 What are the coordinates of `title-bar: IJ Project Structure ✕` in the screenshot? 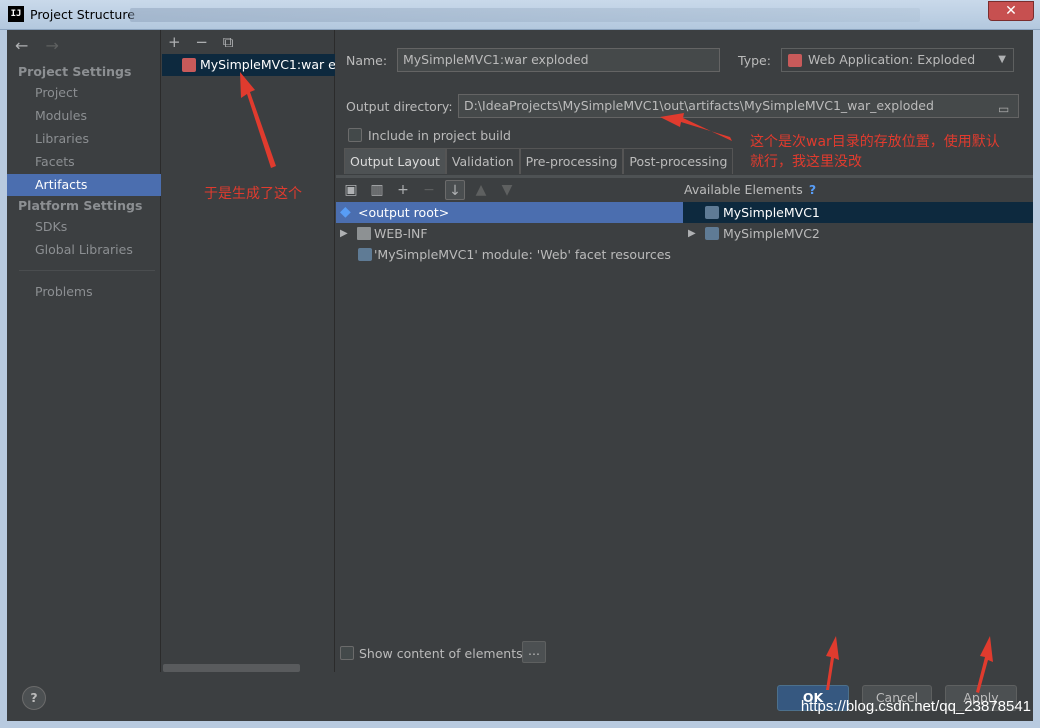 It's located at (520, 15).